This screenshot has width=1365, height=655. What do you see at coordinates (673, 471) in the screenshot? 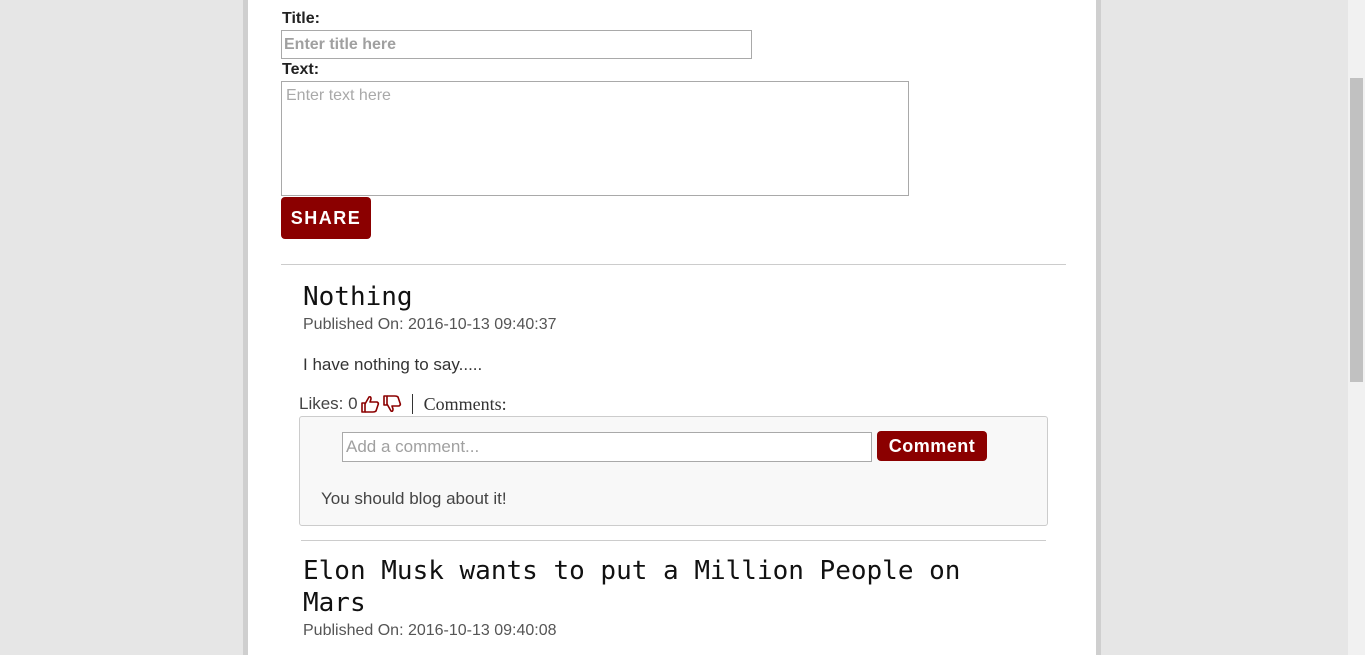
I see `comments-section: Comment You should blog about it!` at bounding box center [673, 471].